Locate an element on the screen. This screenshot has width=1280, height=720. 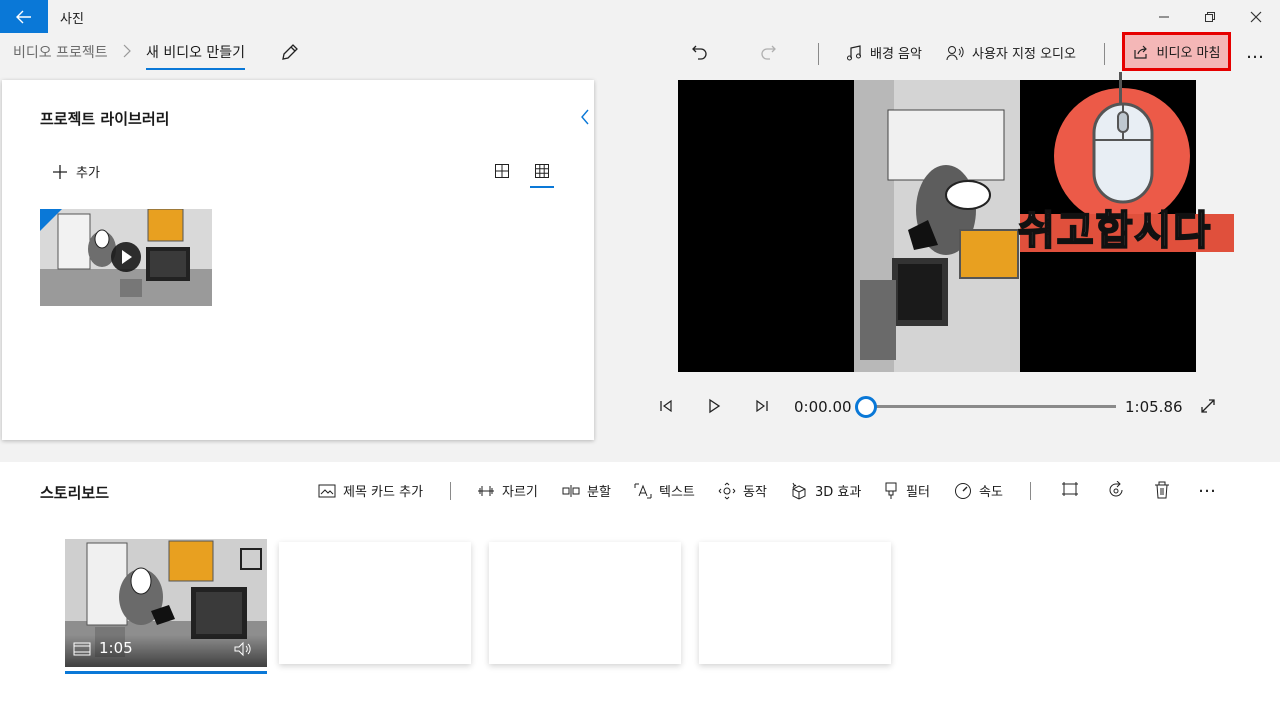
pencil-icon is located at coordinates (290, 52).